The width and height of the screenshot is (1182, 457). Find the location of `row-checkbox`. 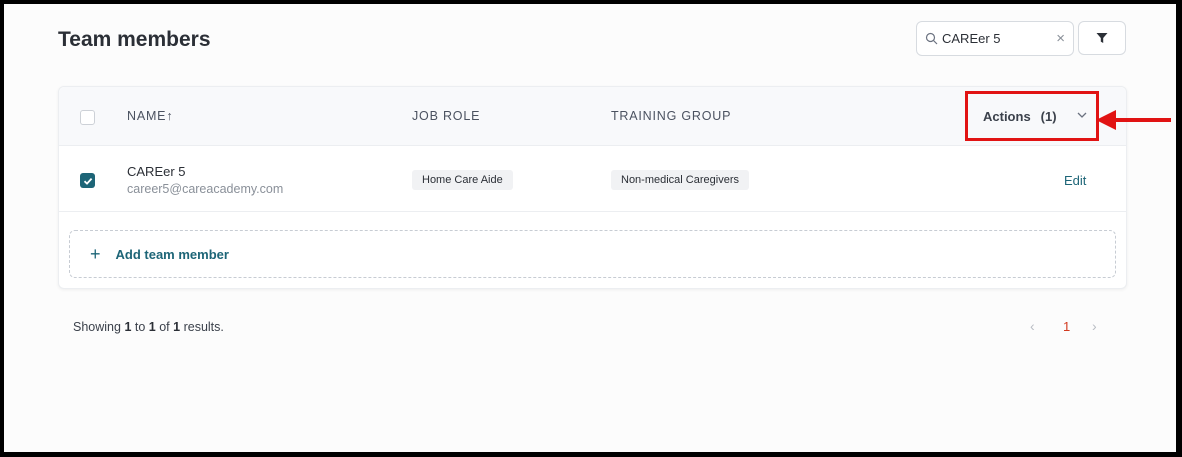

row-checkbox is located at coordinates (87, 180).